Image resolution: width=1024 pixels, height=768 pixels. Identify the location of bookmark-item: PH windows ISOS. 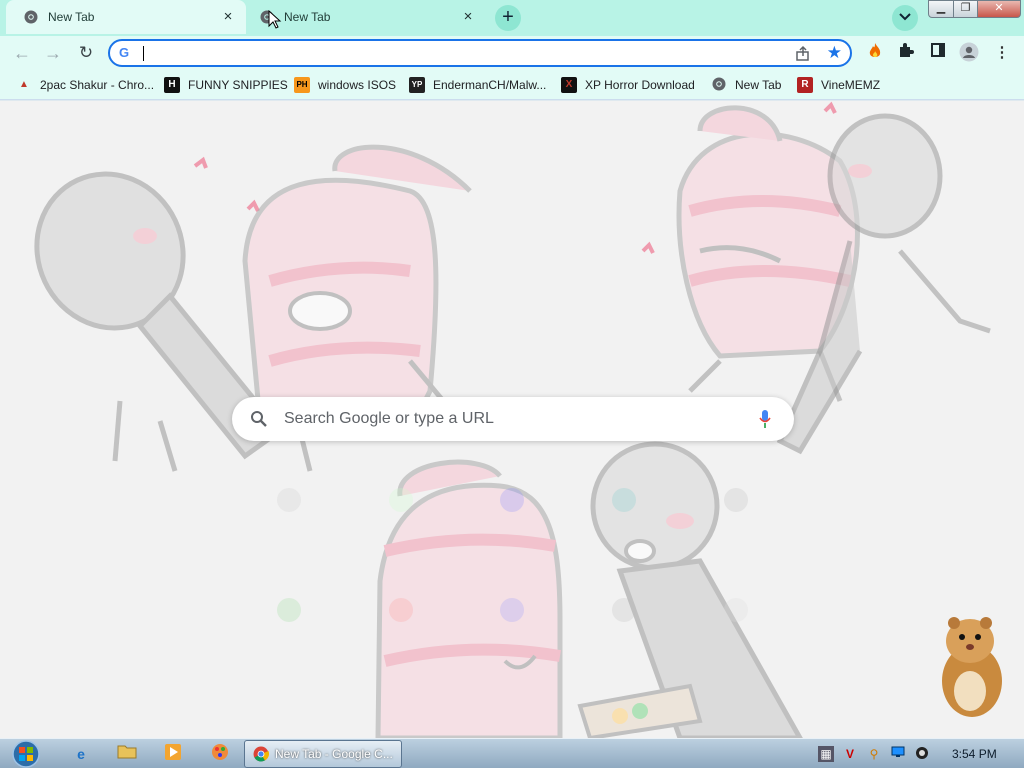
(345, 85).